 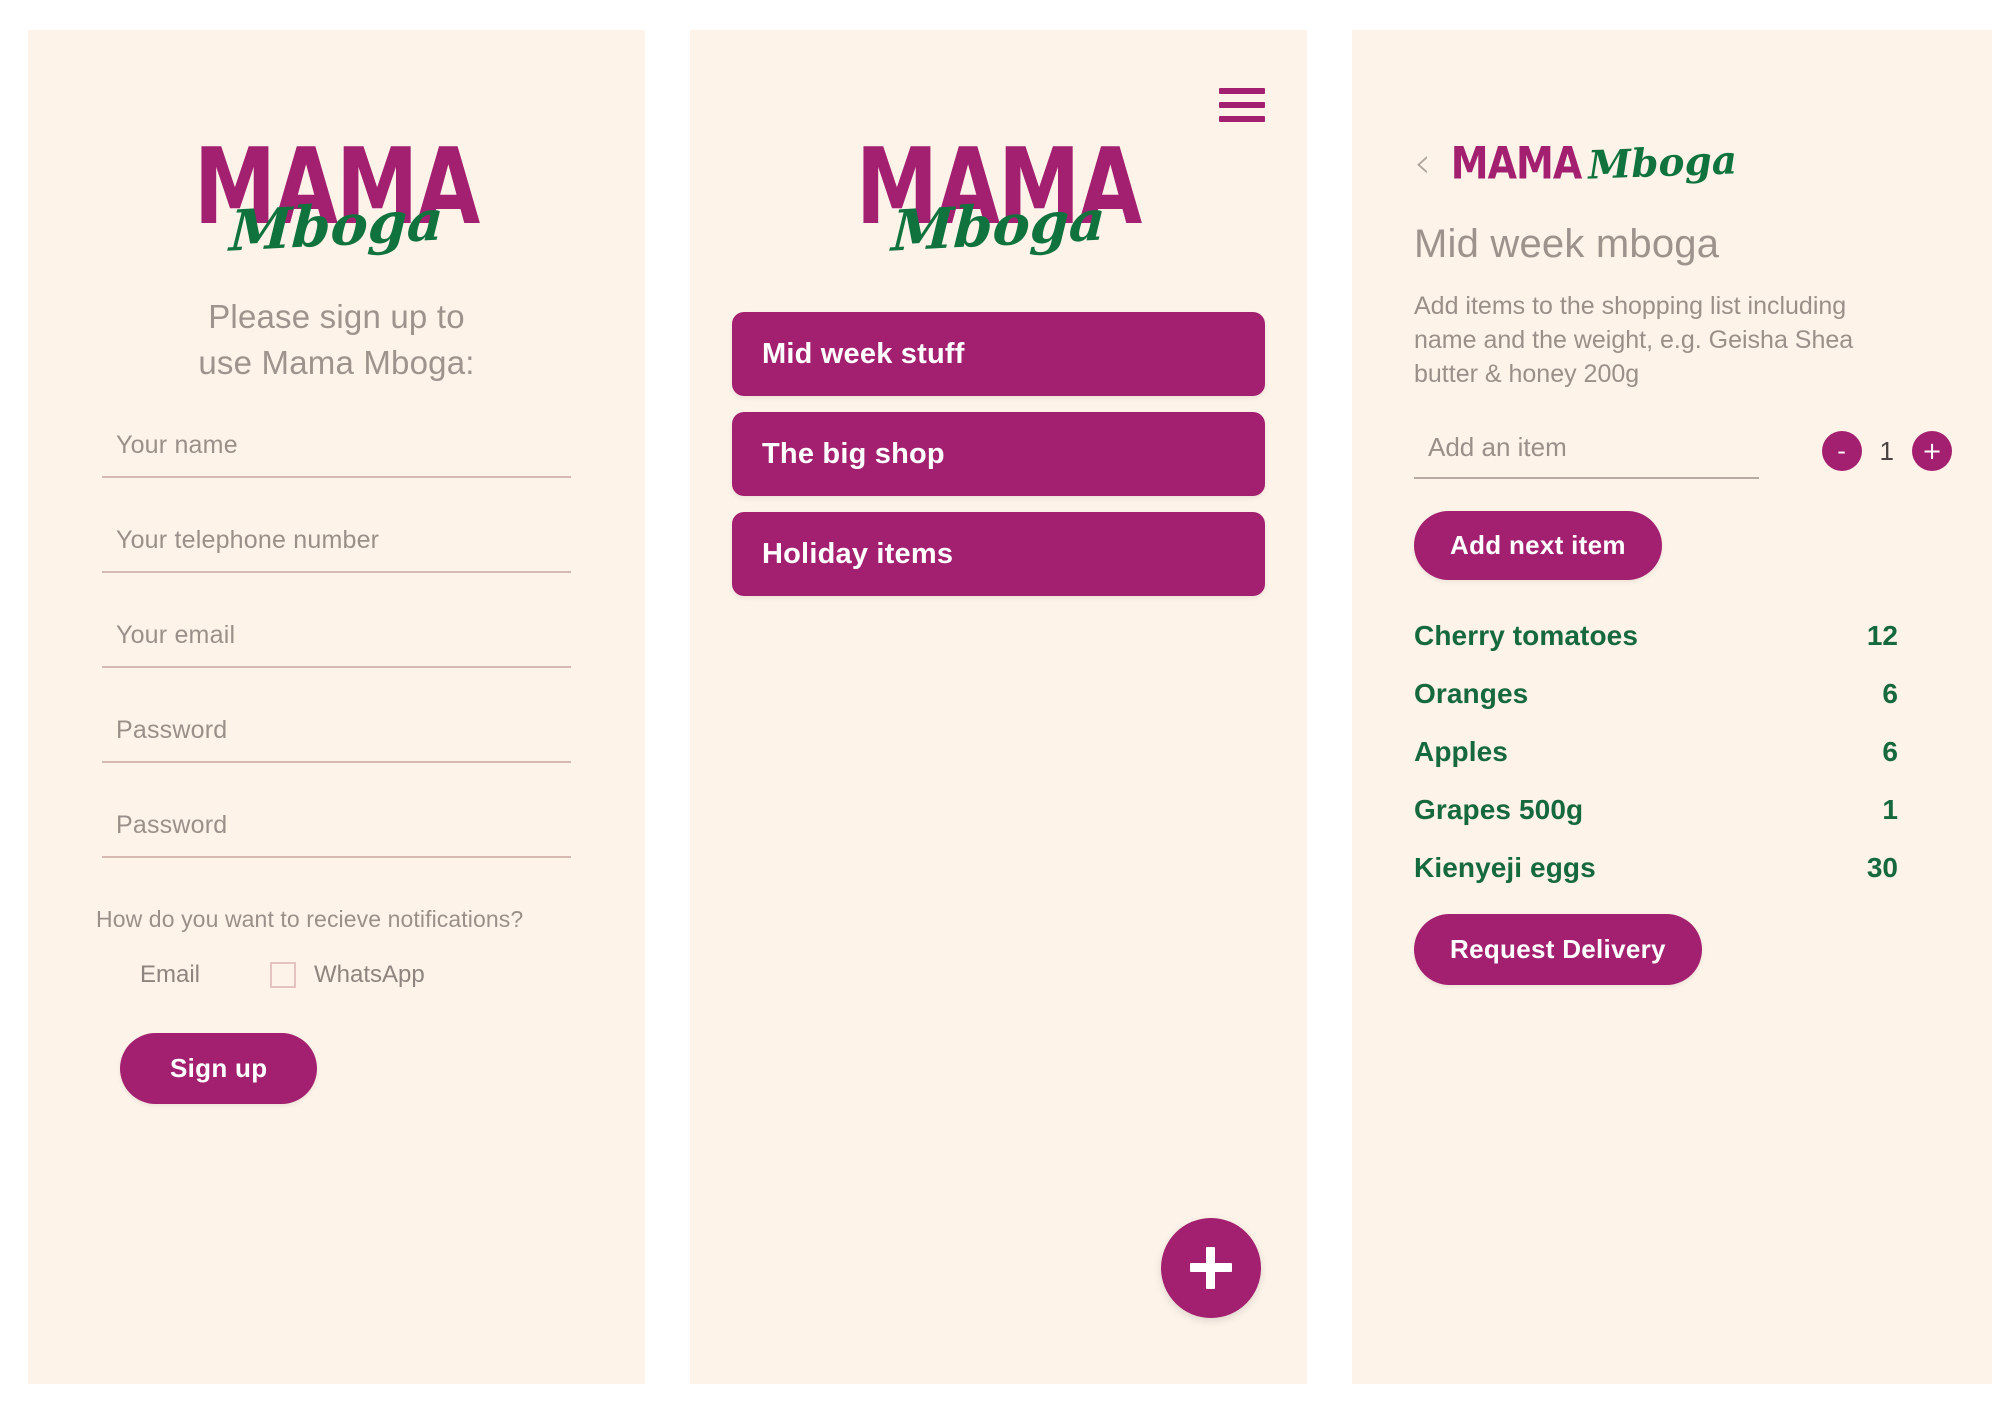 I want to click on email-field: Your email, so click(x=336, y=645).